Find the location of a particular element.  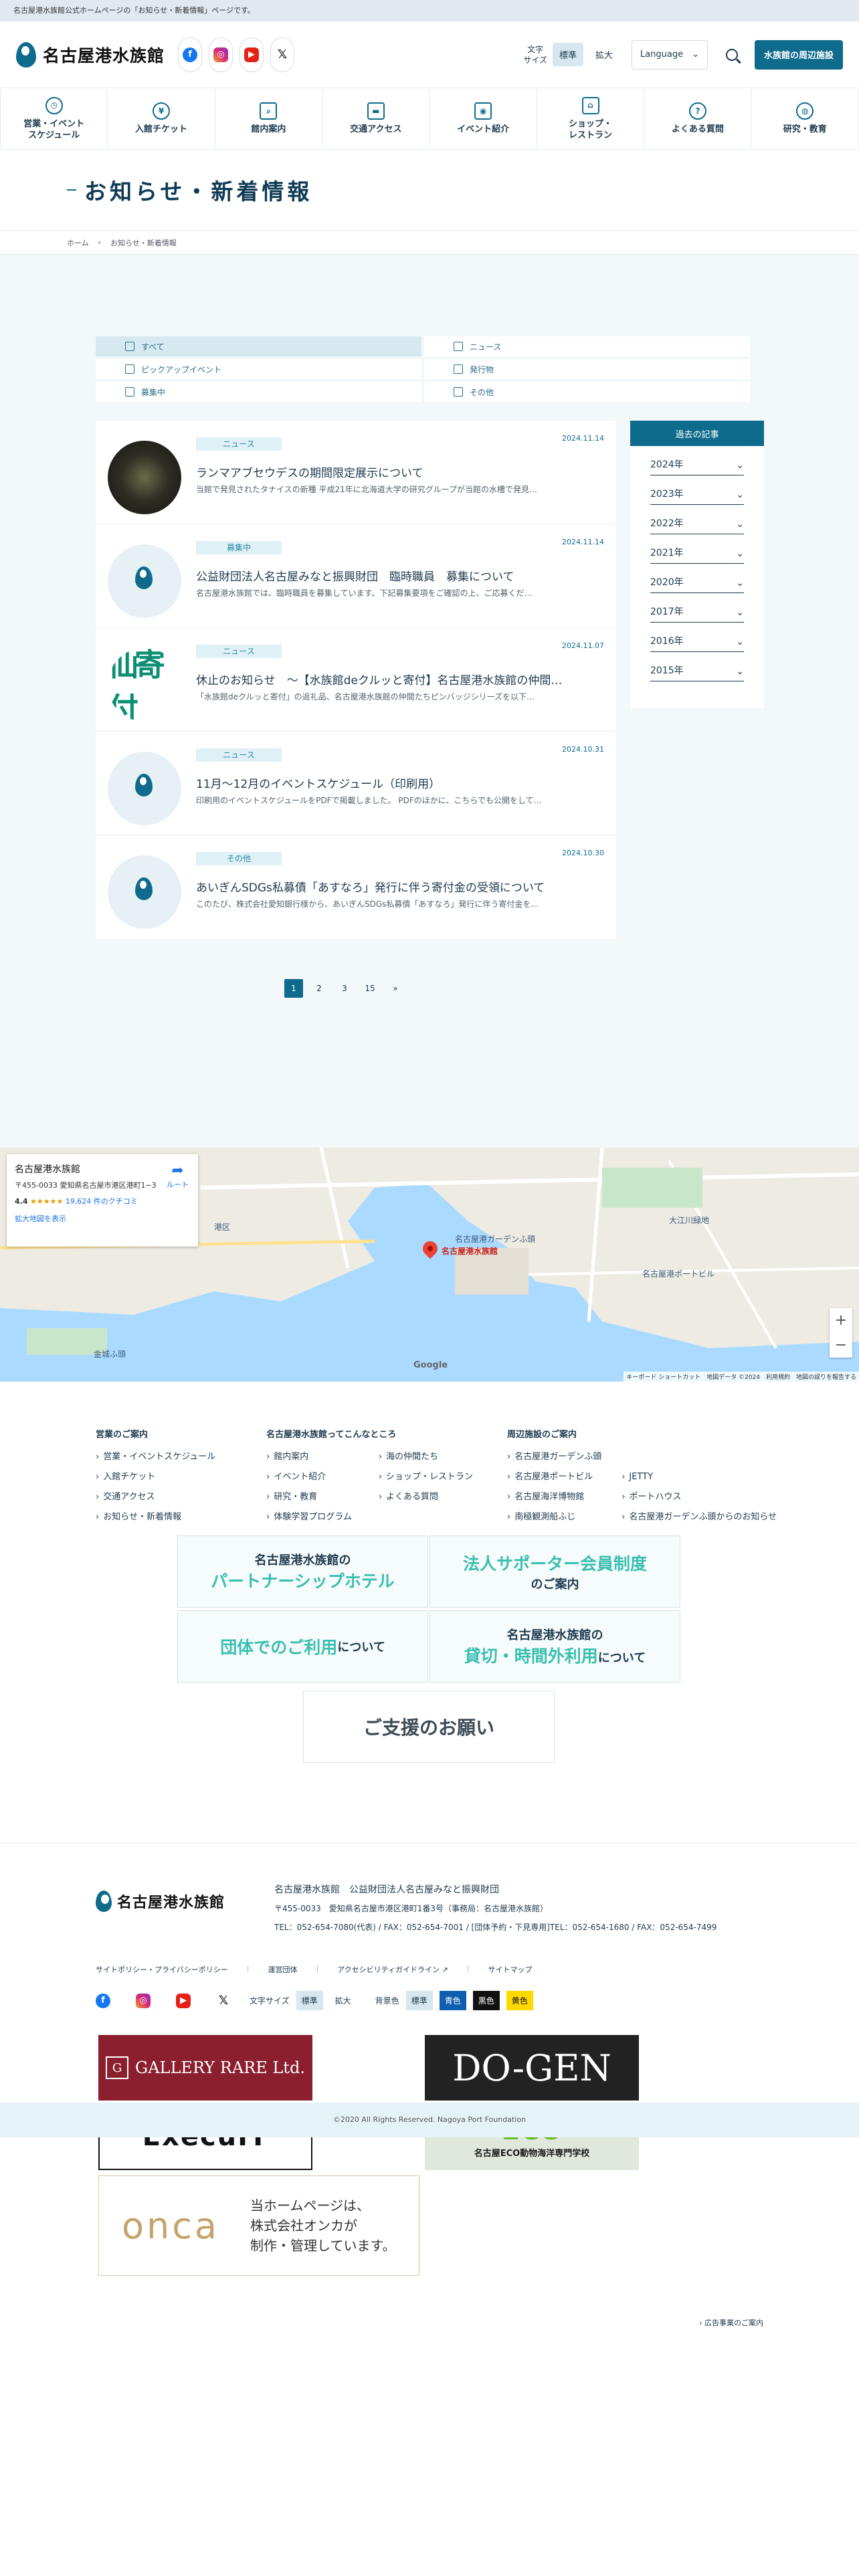

archive-year-select: 2021年 ⌄ is located at coordinates (697, 549).